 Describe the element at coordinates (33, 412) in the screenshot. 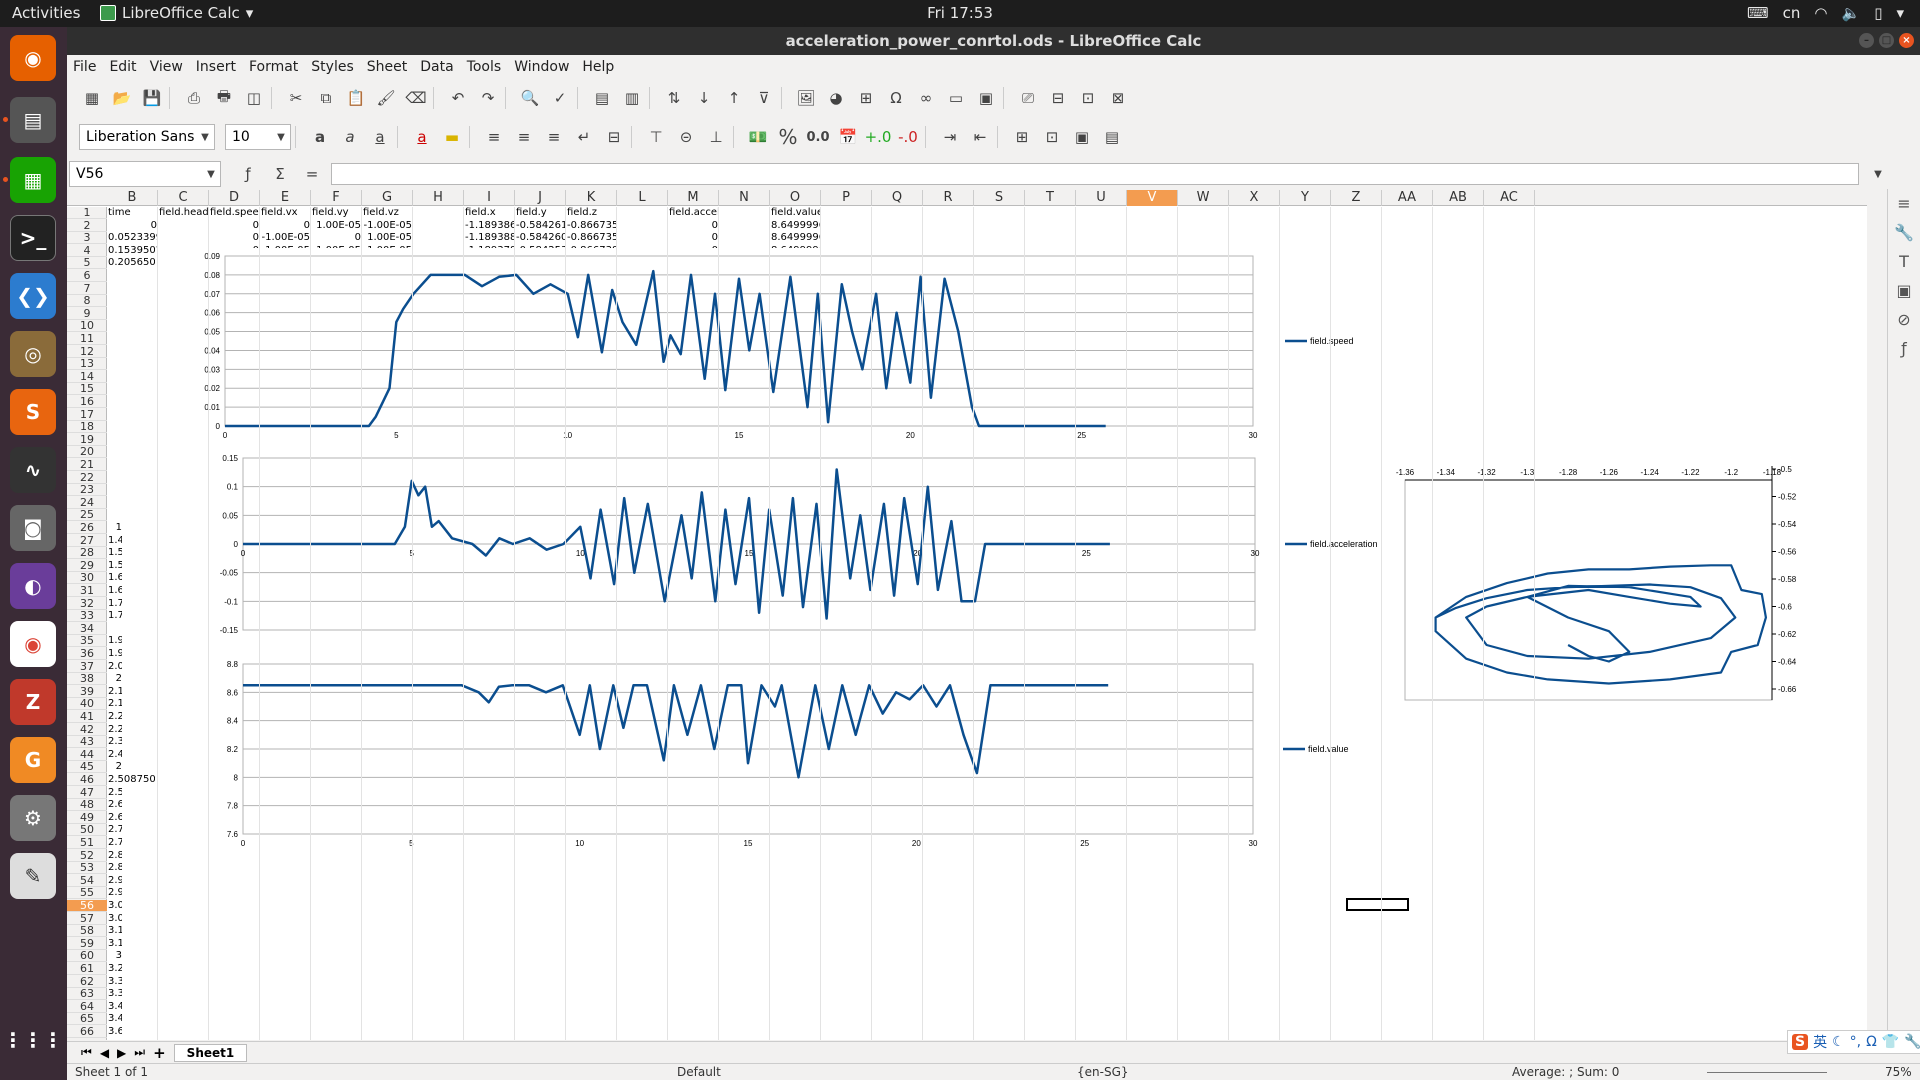

I see `sublime-icon: S` at that location.